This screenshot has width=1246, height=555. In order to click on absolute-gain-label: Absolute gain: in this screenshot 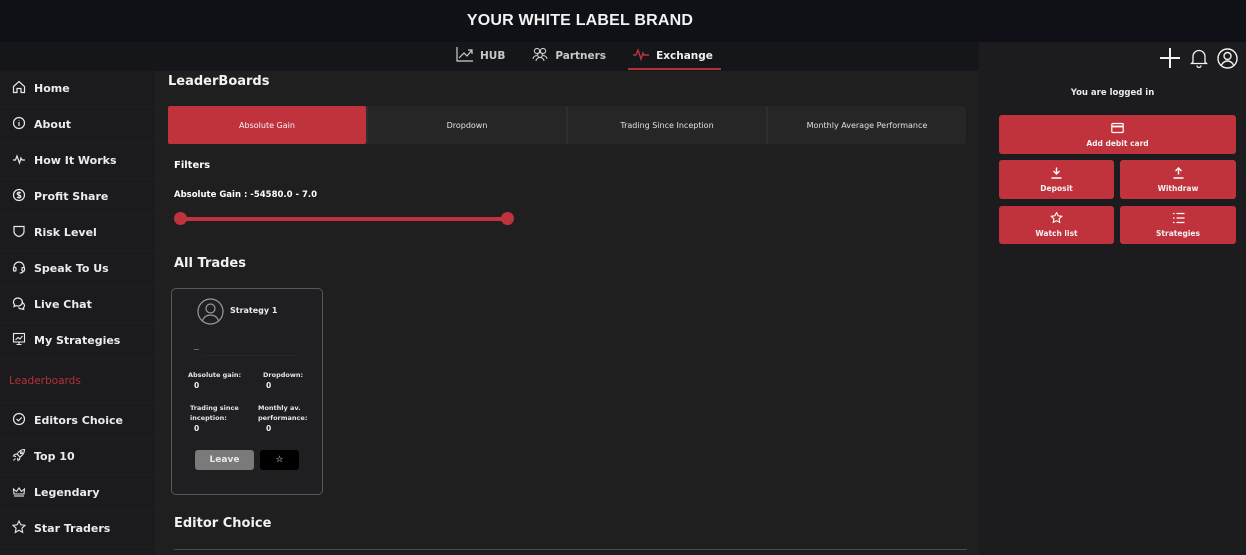, I will do `click(215, 375)`.